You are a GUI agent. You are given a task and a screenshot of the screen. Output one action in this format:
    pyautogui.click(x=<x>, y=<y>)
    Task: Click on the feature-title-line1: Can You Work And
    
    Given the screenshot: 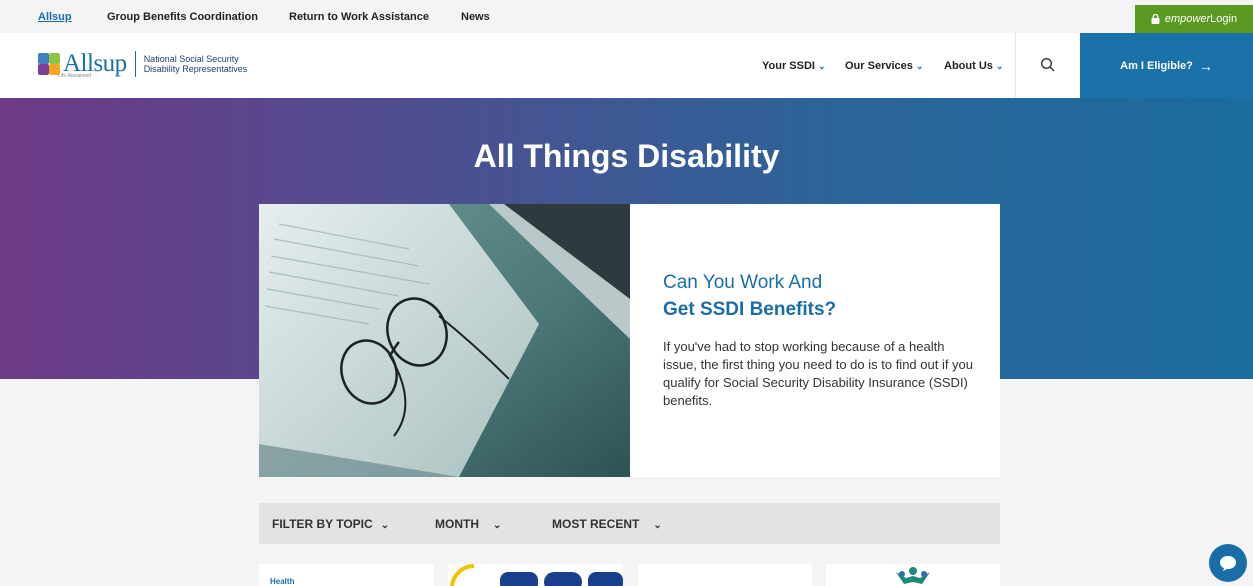 What is the action you would take?
    pyautogui.click(x=743, y=282)
    